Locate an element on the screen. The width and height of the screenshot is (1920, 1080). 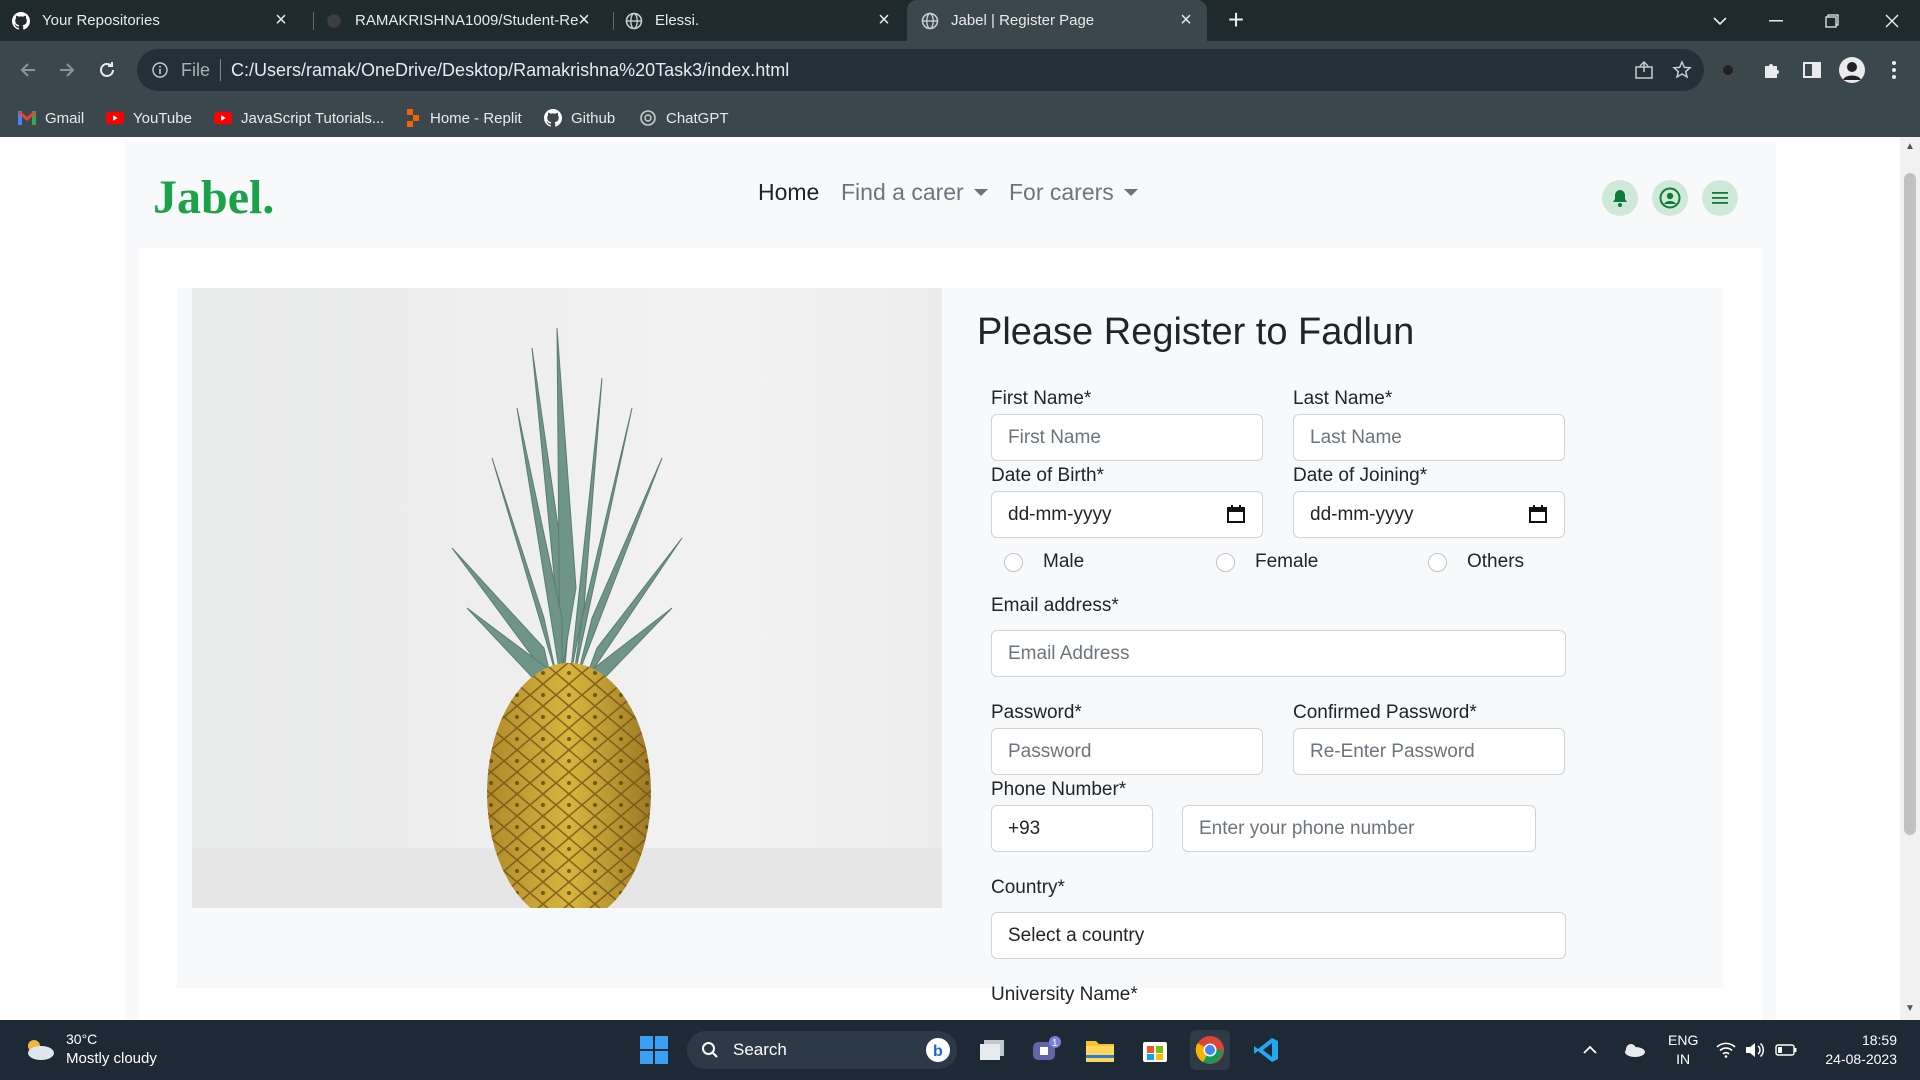
volume-icon is located at coordinates (1755, 1050).